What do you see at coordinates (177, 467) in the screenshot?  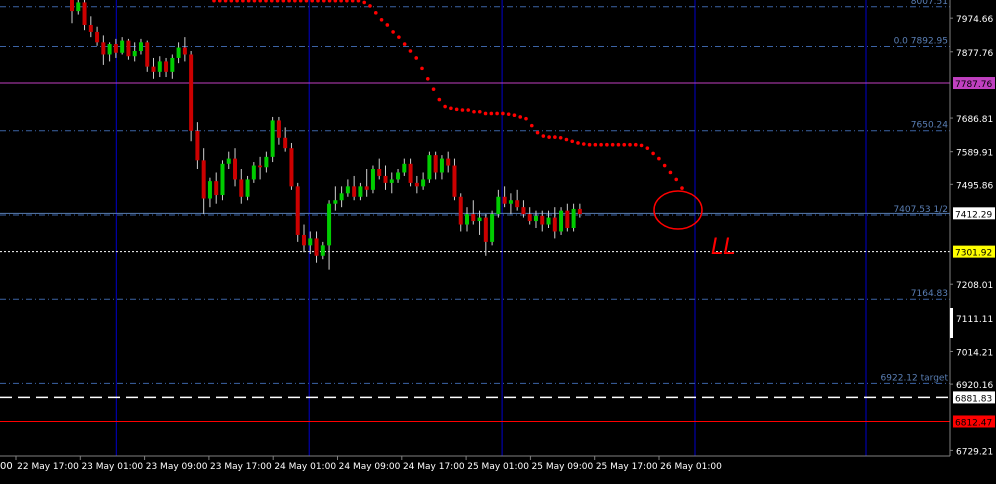 I see `x-tick-label: 23 May 09:00` at bounding box center [177, 467].